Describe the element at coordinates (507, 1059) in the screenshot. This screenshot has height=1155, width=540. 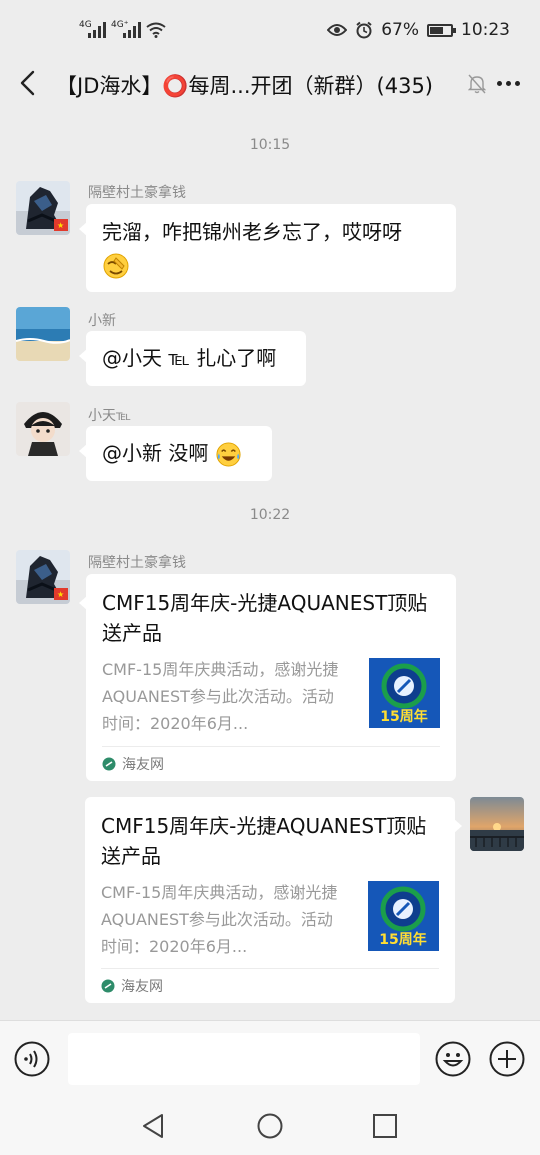
I see `plus-icon` at that location.